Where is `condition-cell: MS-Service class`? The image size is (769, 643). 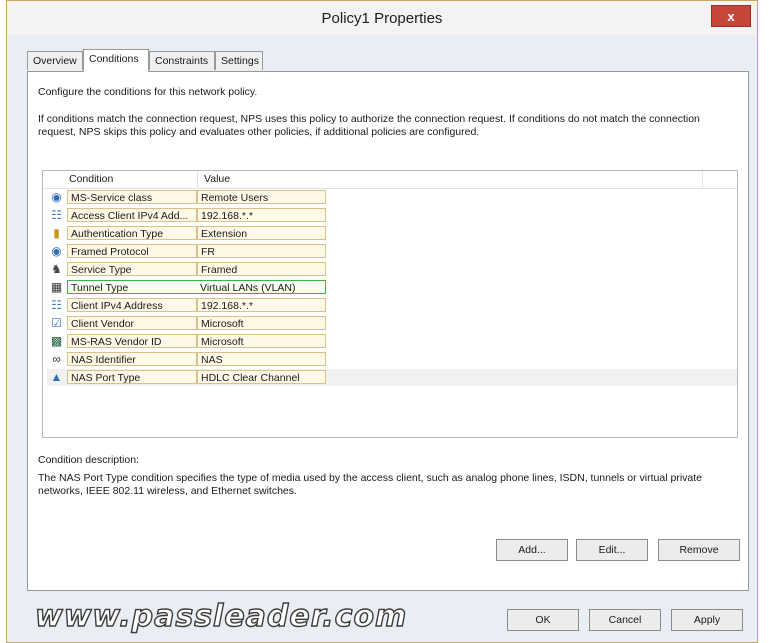 condition-cell: MS-Service class is located at coordinates (132, 197).